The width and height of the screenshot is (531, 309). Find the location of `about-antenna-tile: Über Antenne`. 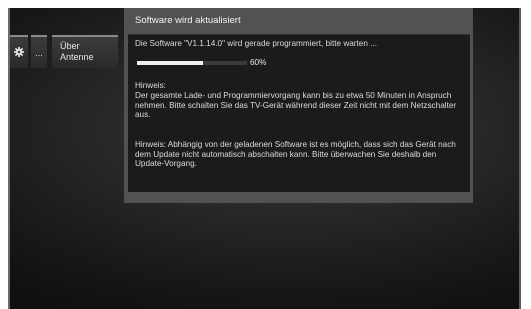

about-antenna-tile: Über Antenne is located at coordinates (85, 51).